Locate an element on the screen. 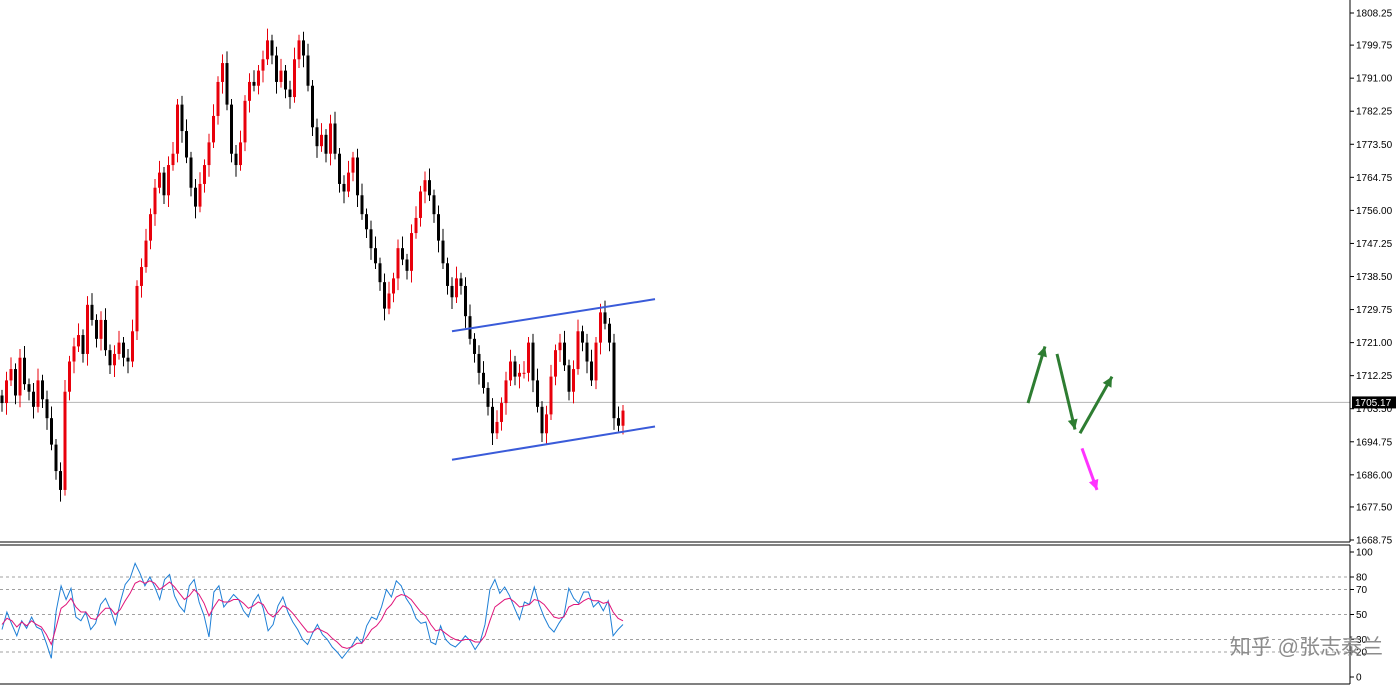 The width and height of the screenshot is (1399, 692). oscillator-y-axis: 10080705030200 is located at coordinates (1361, 616).